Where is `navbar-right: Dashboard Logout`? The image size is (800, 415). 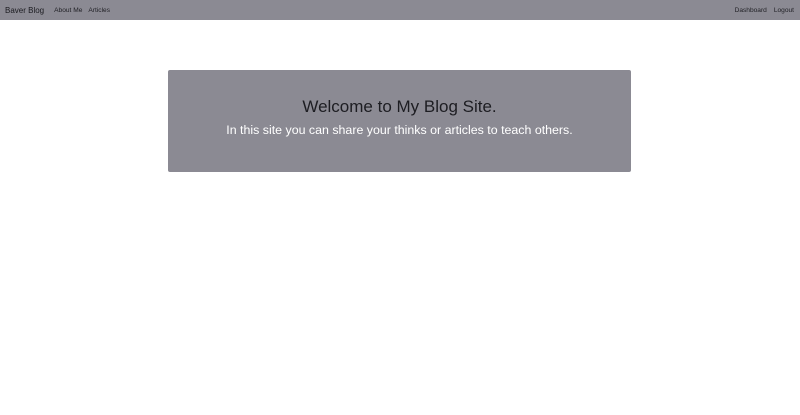 navbar-right: Dashboard Logout is located at coordinates (761, 10).